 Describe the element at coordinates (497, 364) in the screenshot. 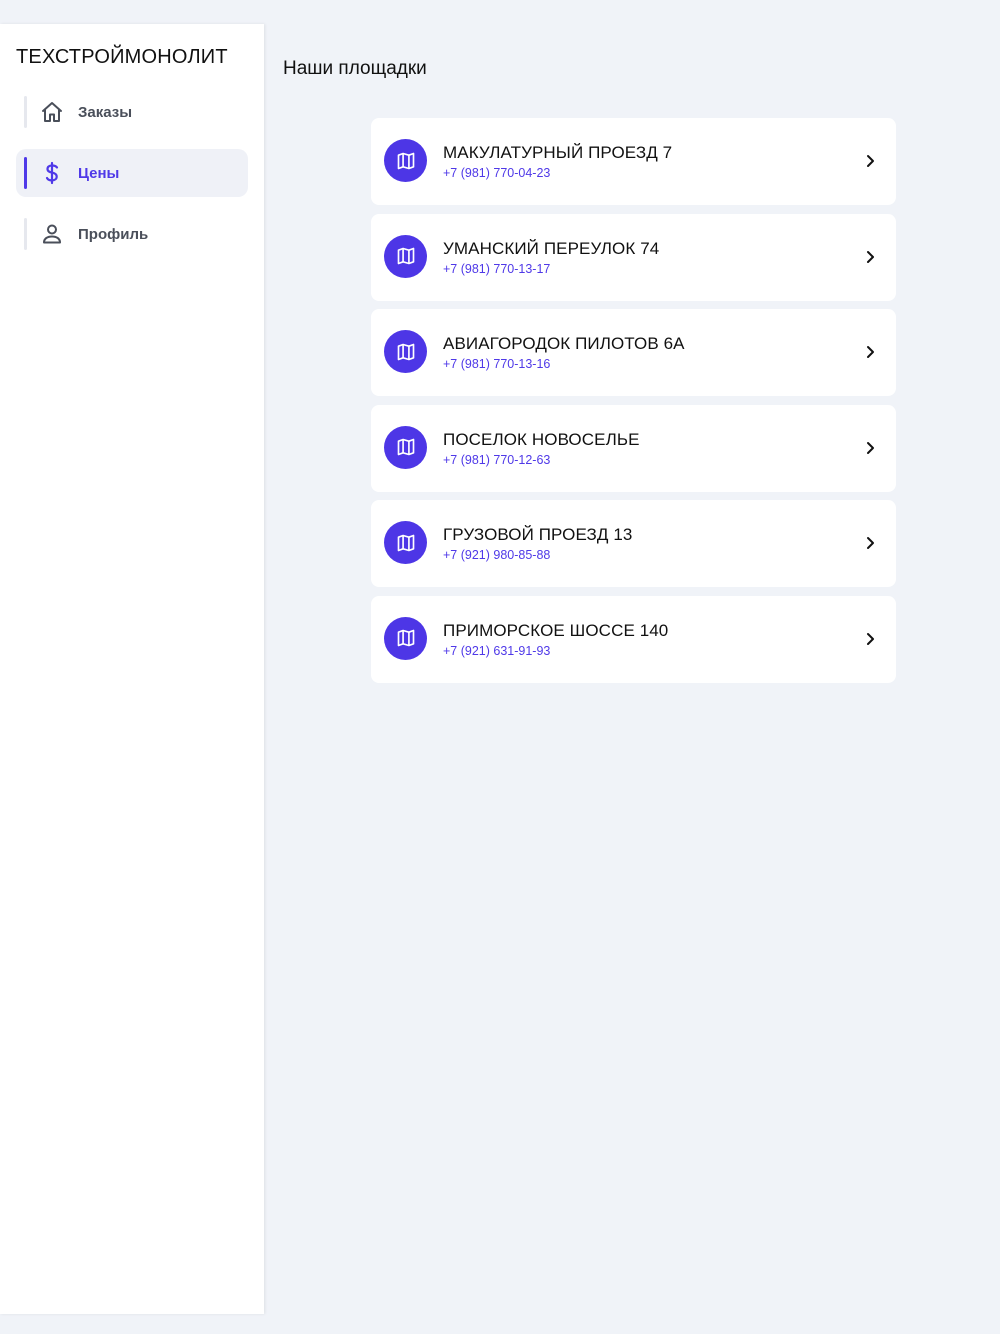

I see `site-phone: +7 (981) 770-13-16` at that location.